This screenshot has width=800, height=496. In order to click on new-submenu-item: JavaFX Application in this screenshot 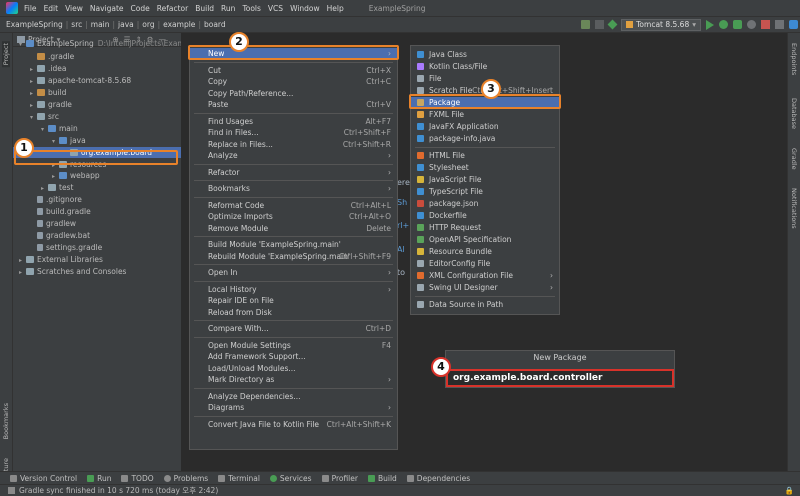, I will do `click(485, 126)`.